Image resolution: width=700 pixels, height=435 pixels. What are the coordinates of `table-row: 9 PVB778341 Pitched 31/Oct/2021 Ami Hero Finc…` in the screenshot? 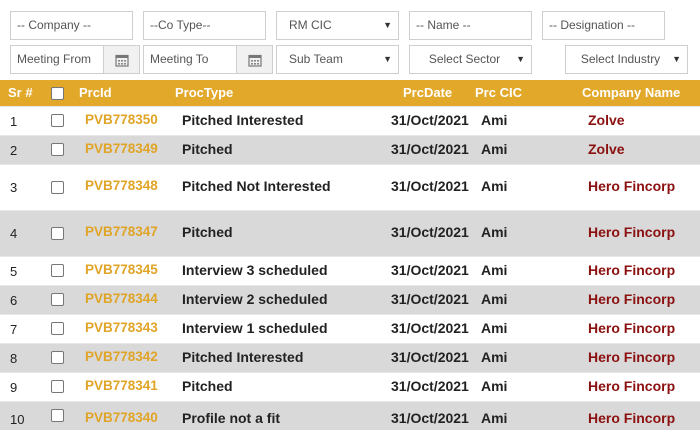 It's located at (350, 386).